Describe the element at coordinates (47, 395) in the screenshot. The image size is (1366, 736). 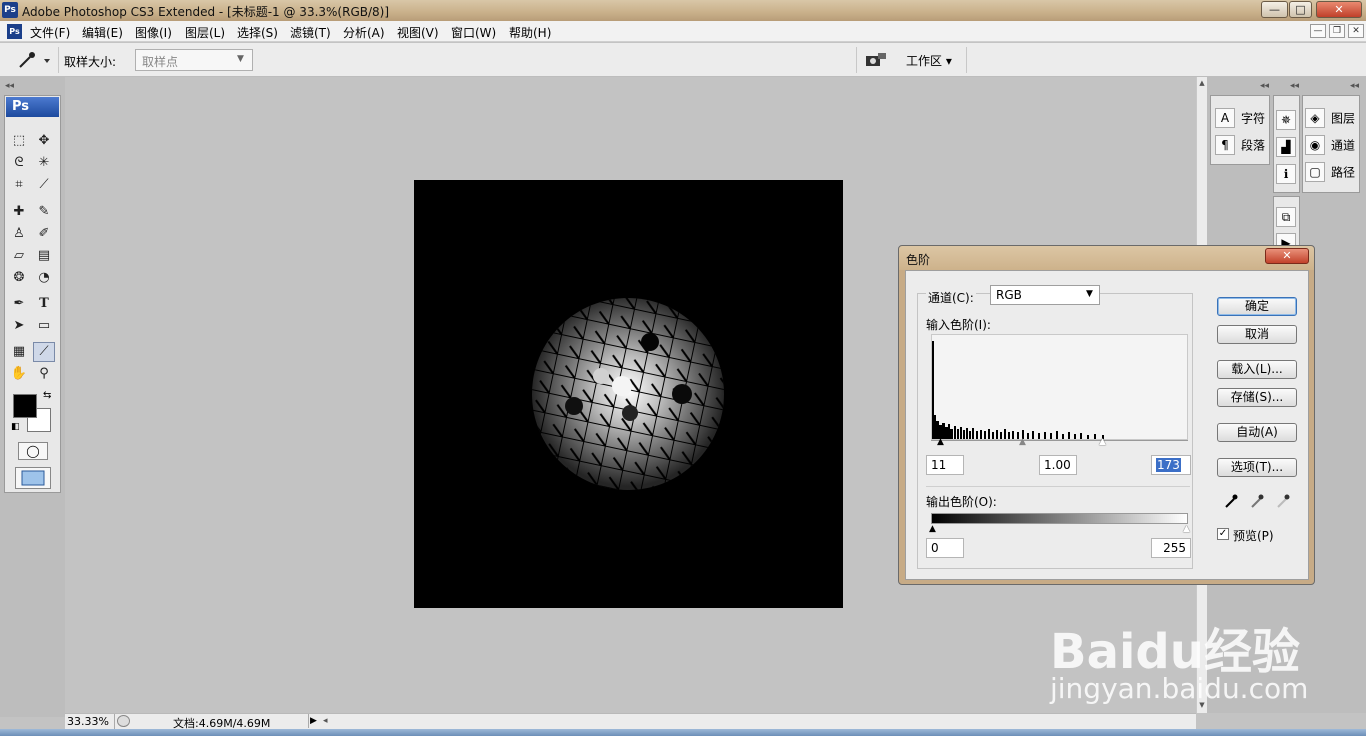
I see `swap-colors-icon: ⇆` at that location.